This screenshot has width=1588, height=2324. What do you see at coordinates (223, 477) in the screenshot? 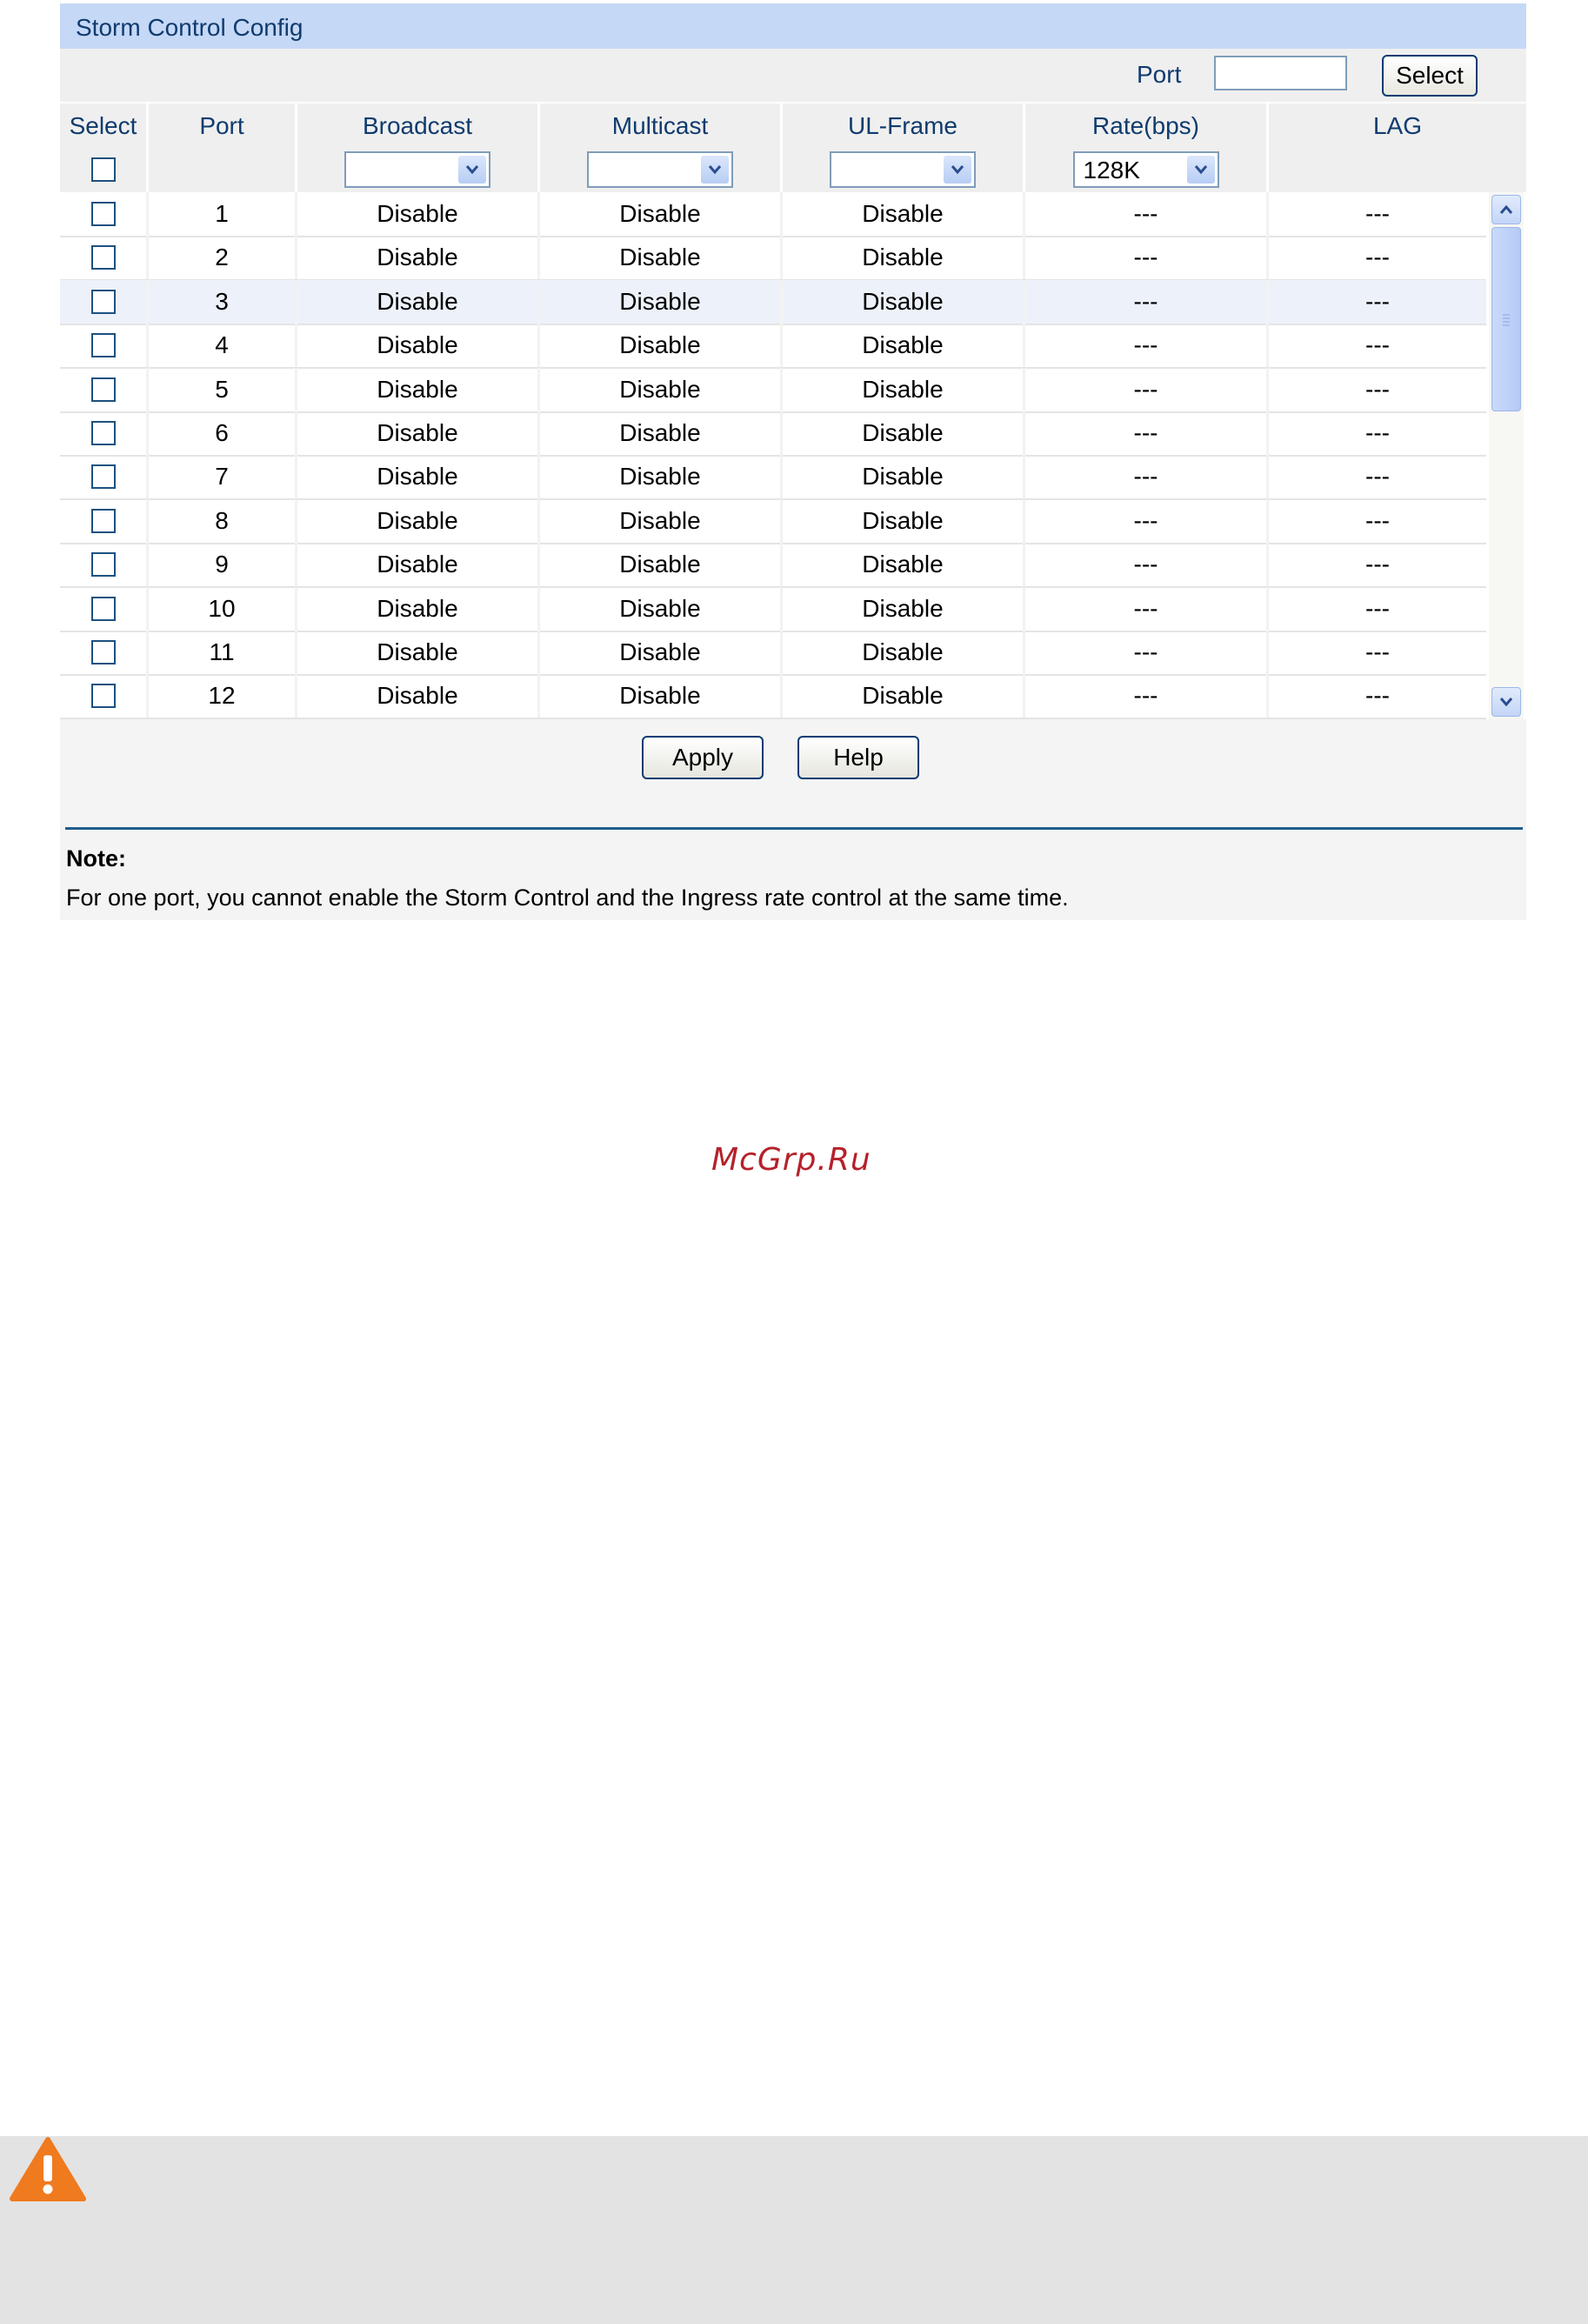
I see `port-number: 7` at bounding box center [223, 477].